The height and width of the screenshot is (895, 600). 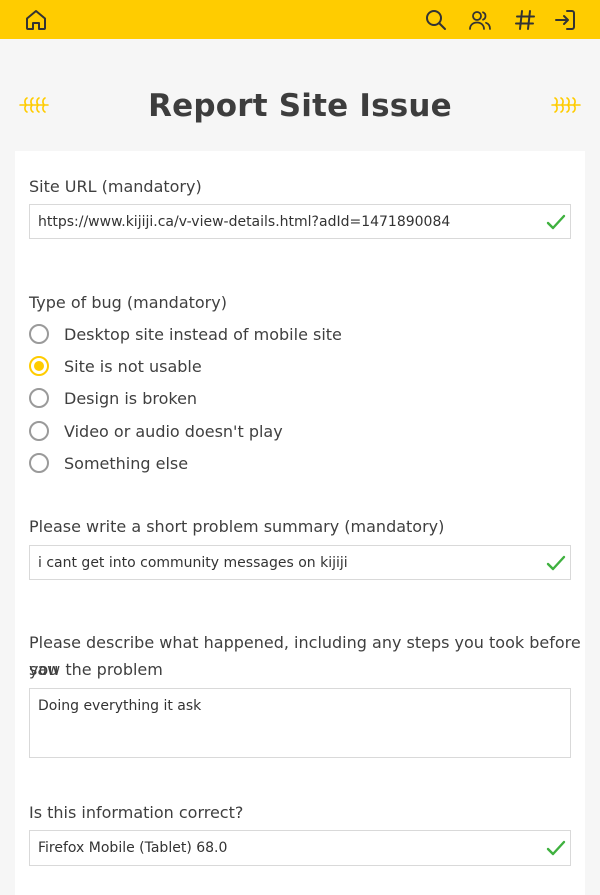 I want to click on bug-option-video-audio: Video or audio doesn't play, so click(x=156, y=431).